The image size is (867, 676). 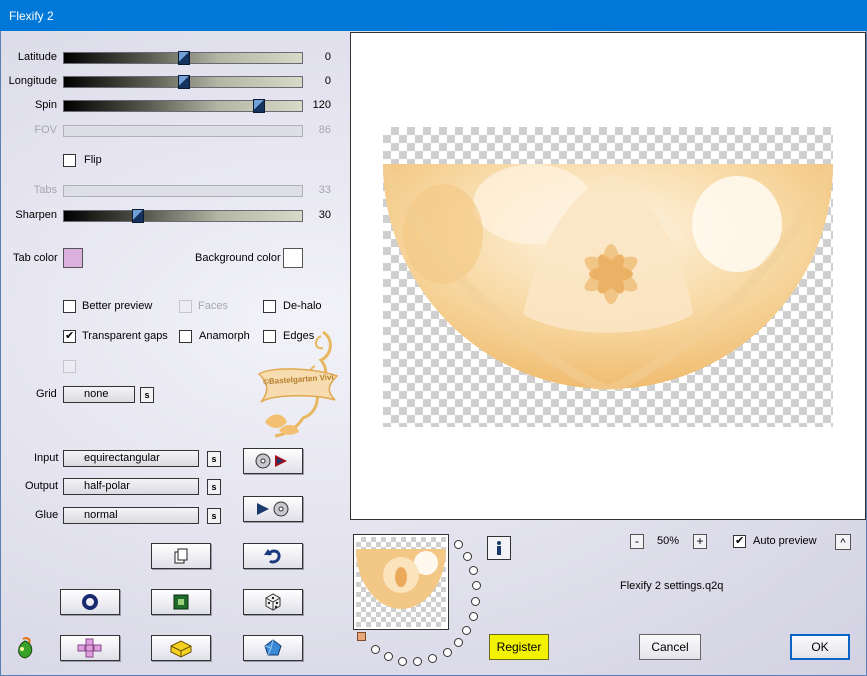 I want to click on sharpen-value: 30, so click(x=324, y=215).